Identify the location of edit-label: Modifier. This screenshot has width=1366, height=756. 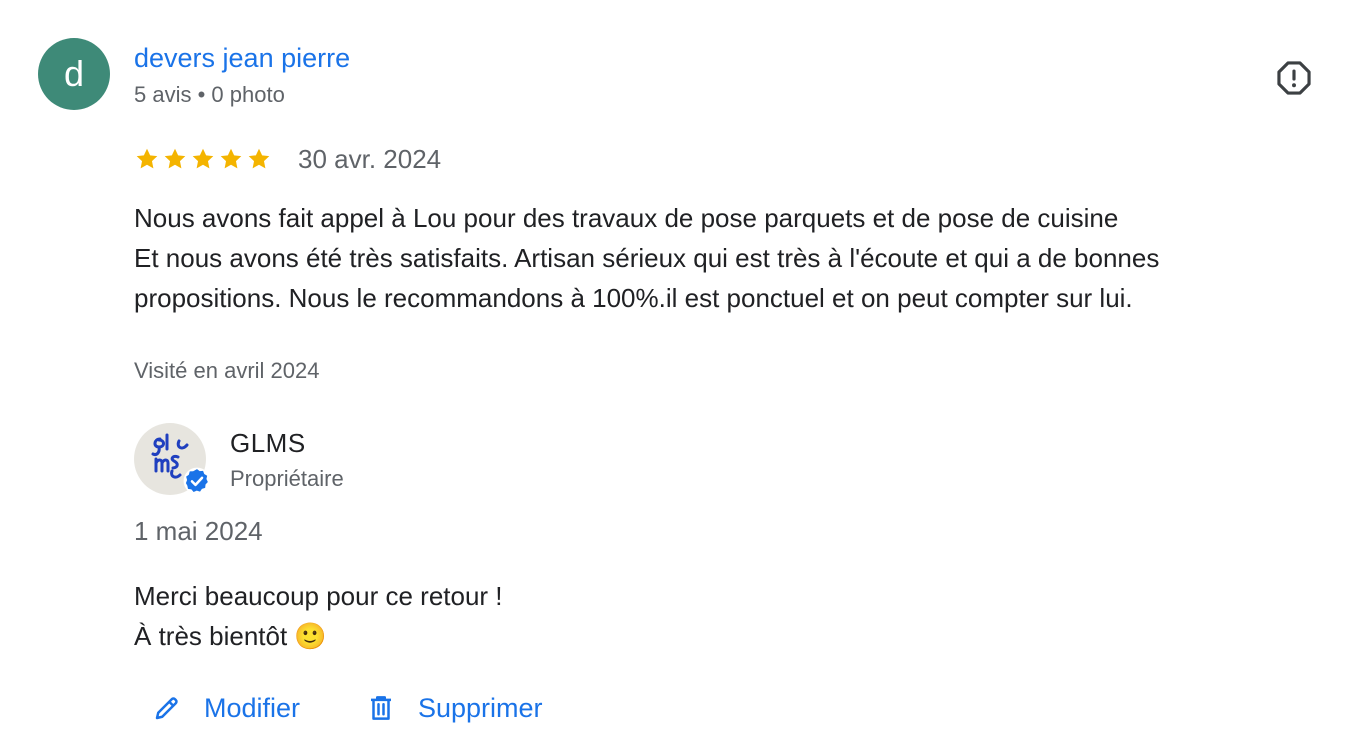
(252, 707).